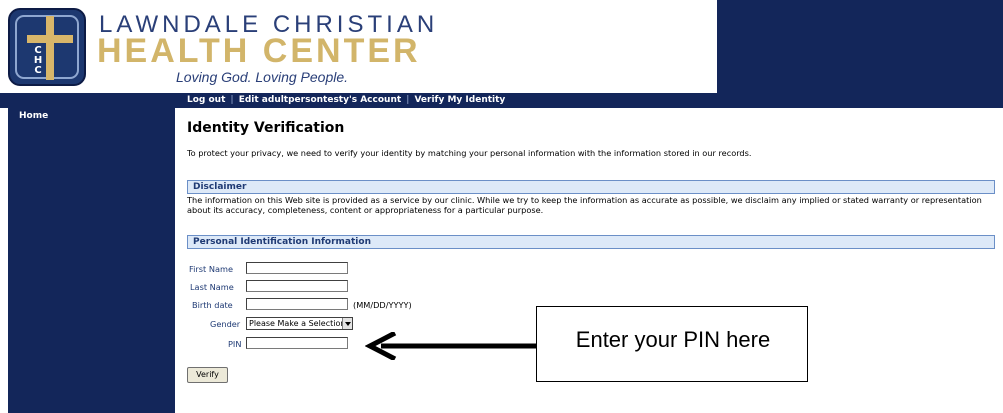 The height and width of the screenshot is (413, 1003). What do you see at coordinates (297, 304) in the screenshot?
I see `birth-date-input` at bounding box center [297, 304].